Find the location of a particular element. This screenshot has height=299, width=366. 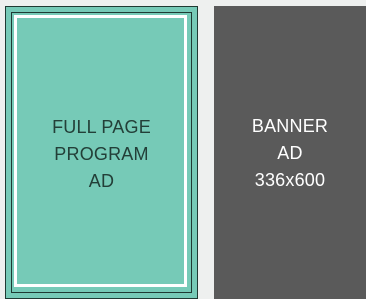

program-ad-label-line-2: PROGRAM is located at coordinates (101, 154).